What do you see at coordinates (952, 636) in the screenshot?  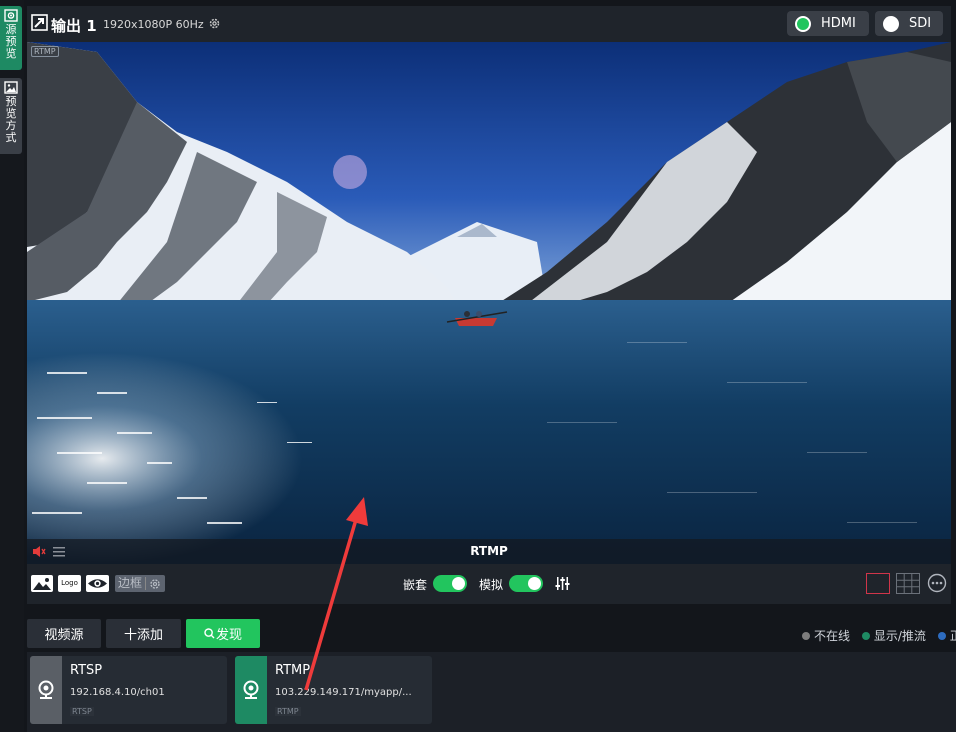 I see `legend-label: 正` at bounding box center [952, 636].